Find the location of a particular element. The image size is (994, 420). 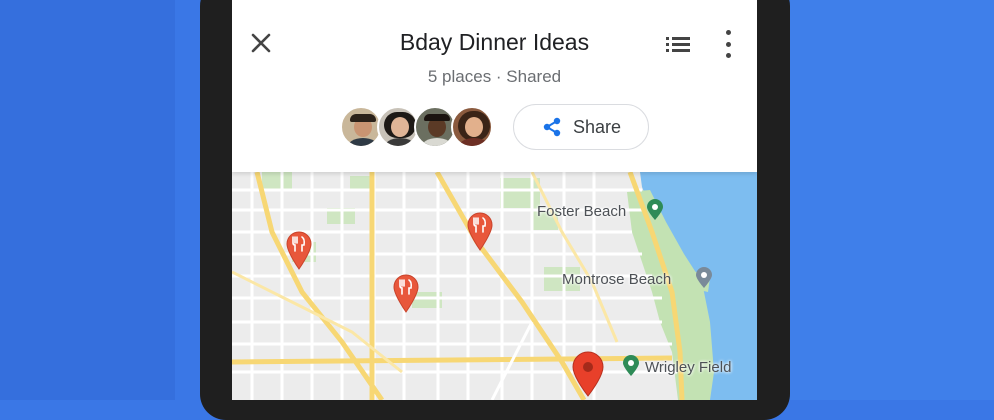

selected-location-pin-icon is located at coordinates (588, 374).